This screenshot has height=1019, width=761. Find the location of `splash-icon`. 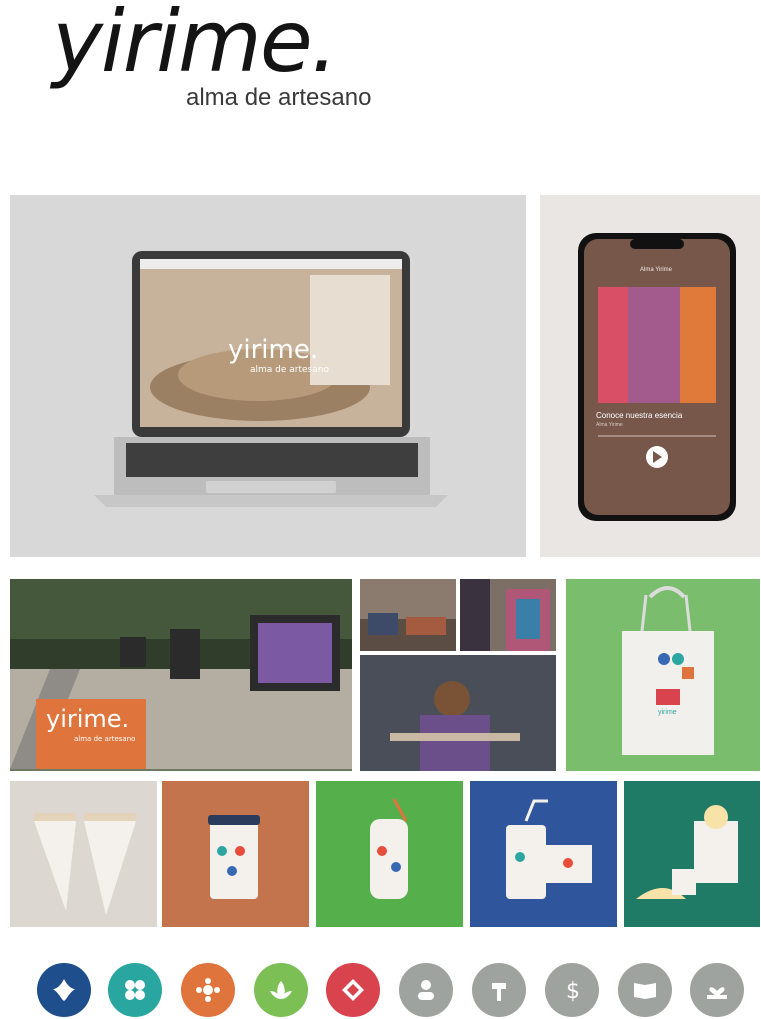

splash-icon is located at coordinates (64, 990).